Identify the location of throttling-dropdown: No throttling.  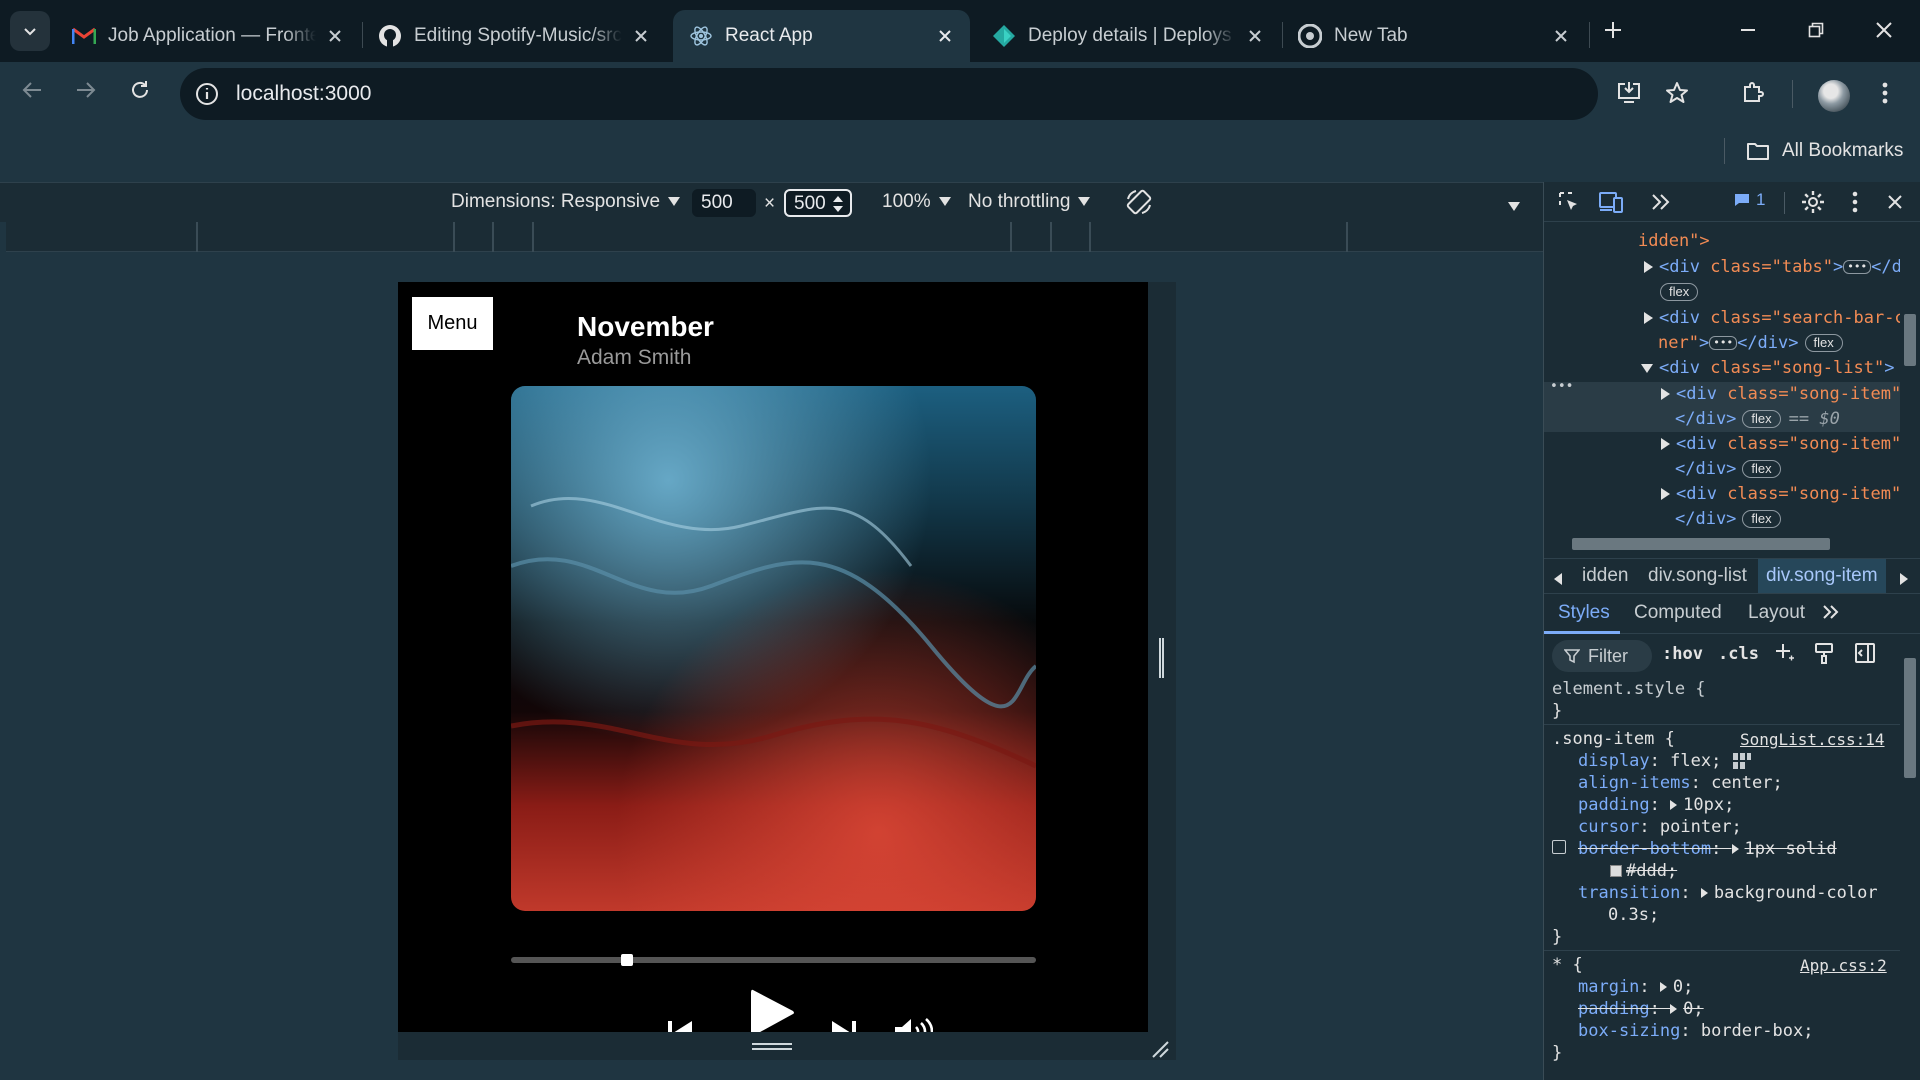
(1029, 202).